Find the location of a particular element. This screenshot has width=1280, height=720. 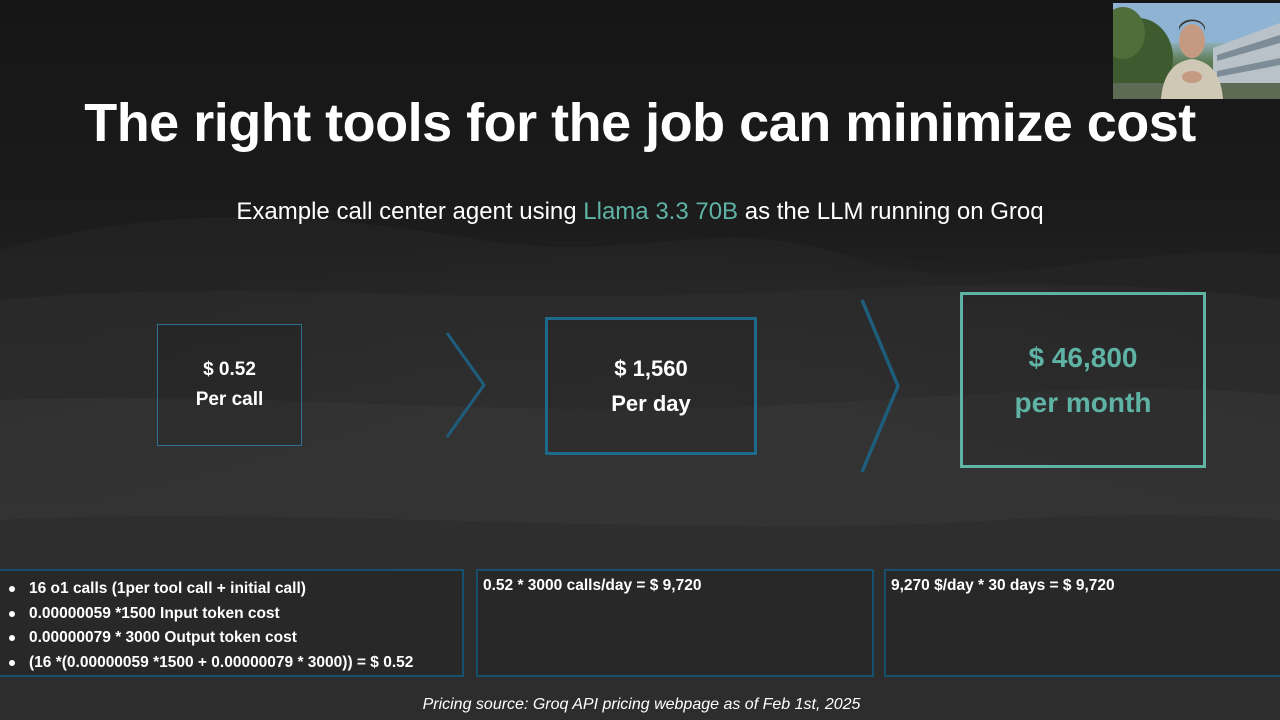

per-month-formula: 9,270 $/day * 30 days = $ 9,720 is located at coordinates (1003, 585).